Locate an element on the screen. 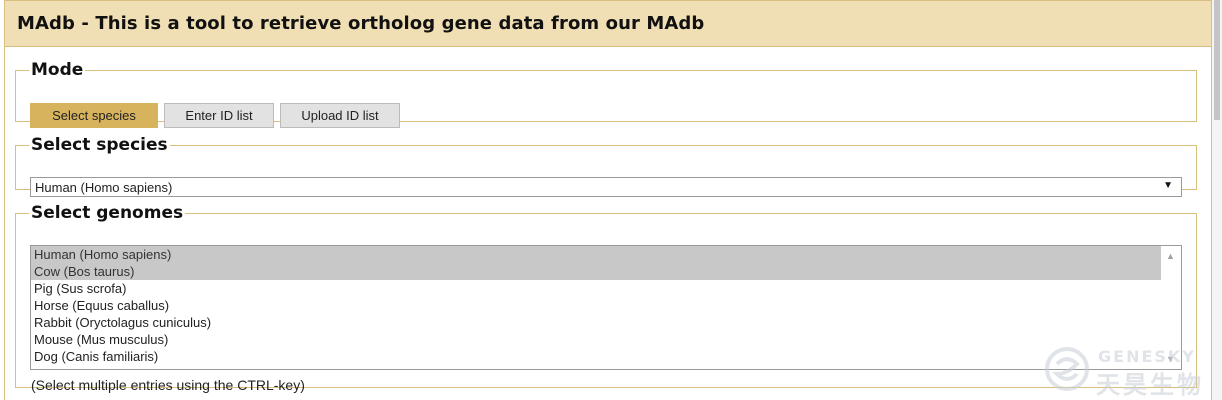 Image resolution: width=1222 pixels, height=400 pixels. chevron-down-icon: ▼ is located at coordinates (1168, 185).